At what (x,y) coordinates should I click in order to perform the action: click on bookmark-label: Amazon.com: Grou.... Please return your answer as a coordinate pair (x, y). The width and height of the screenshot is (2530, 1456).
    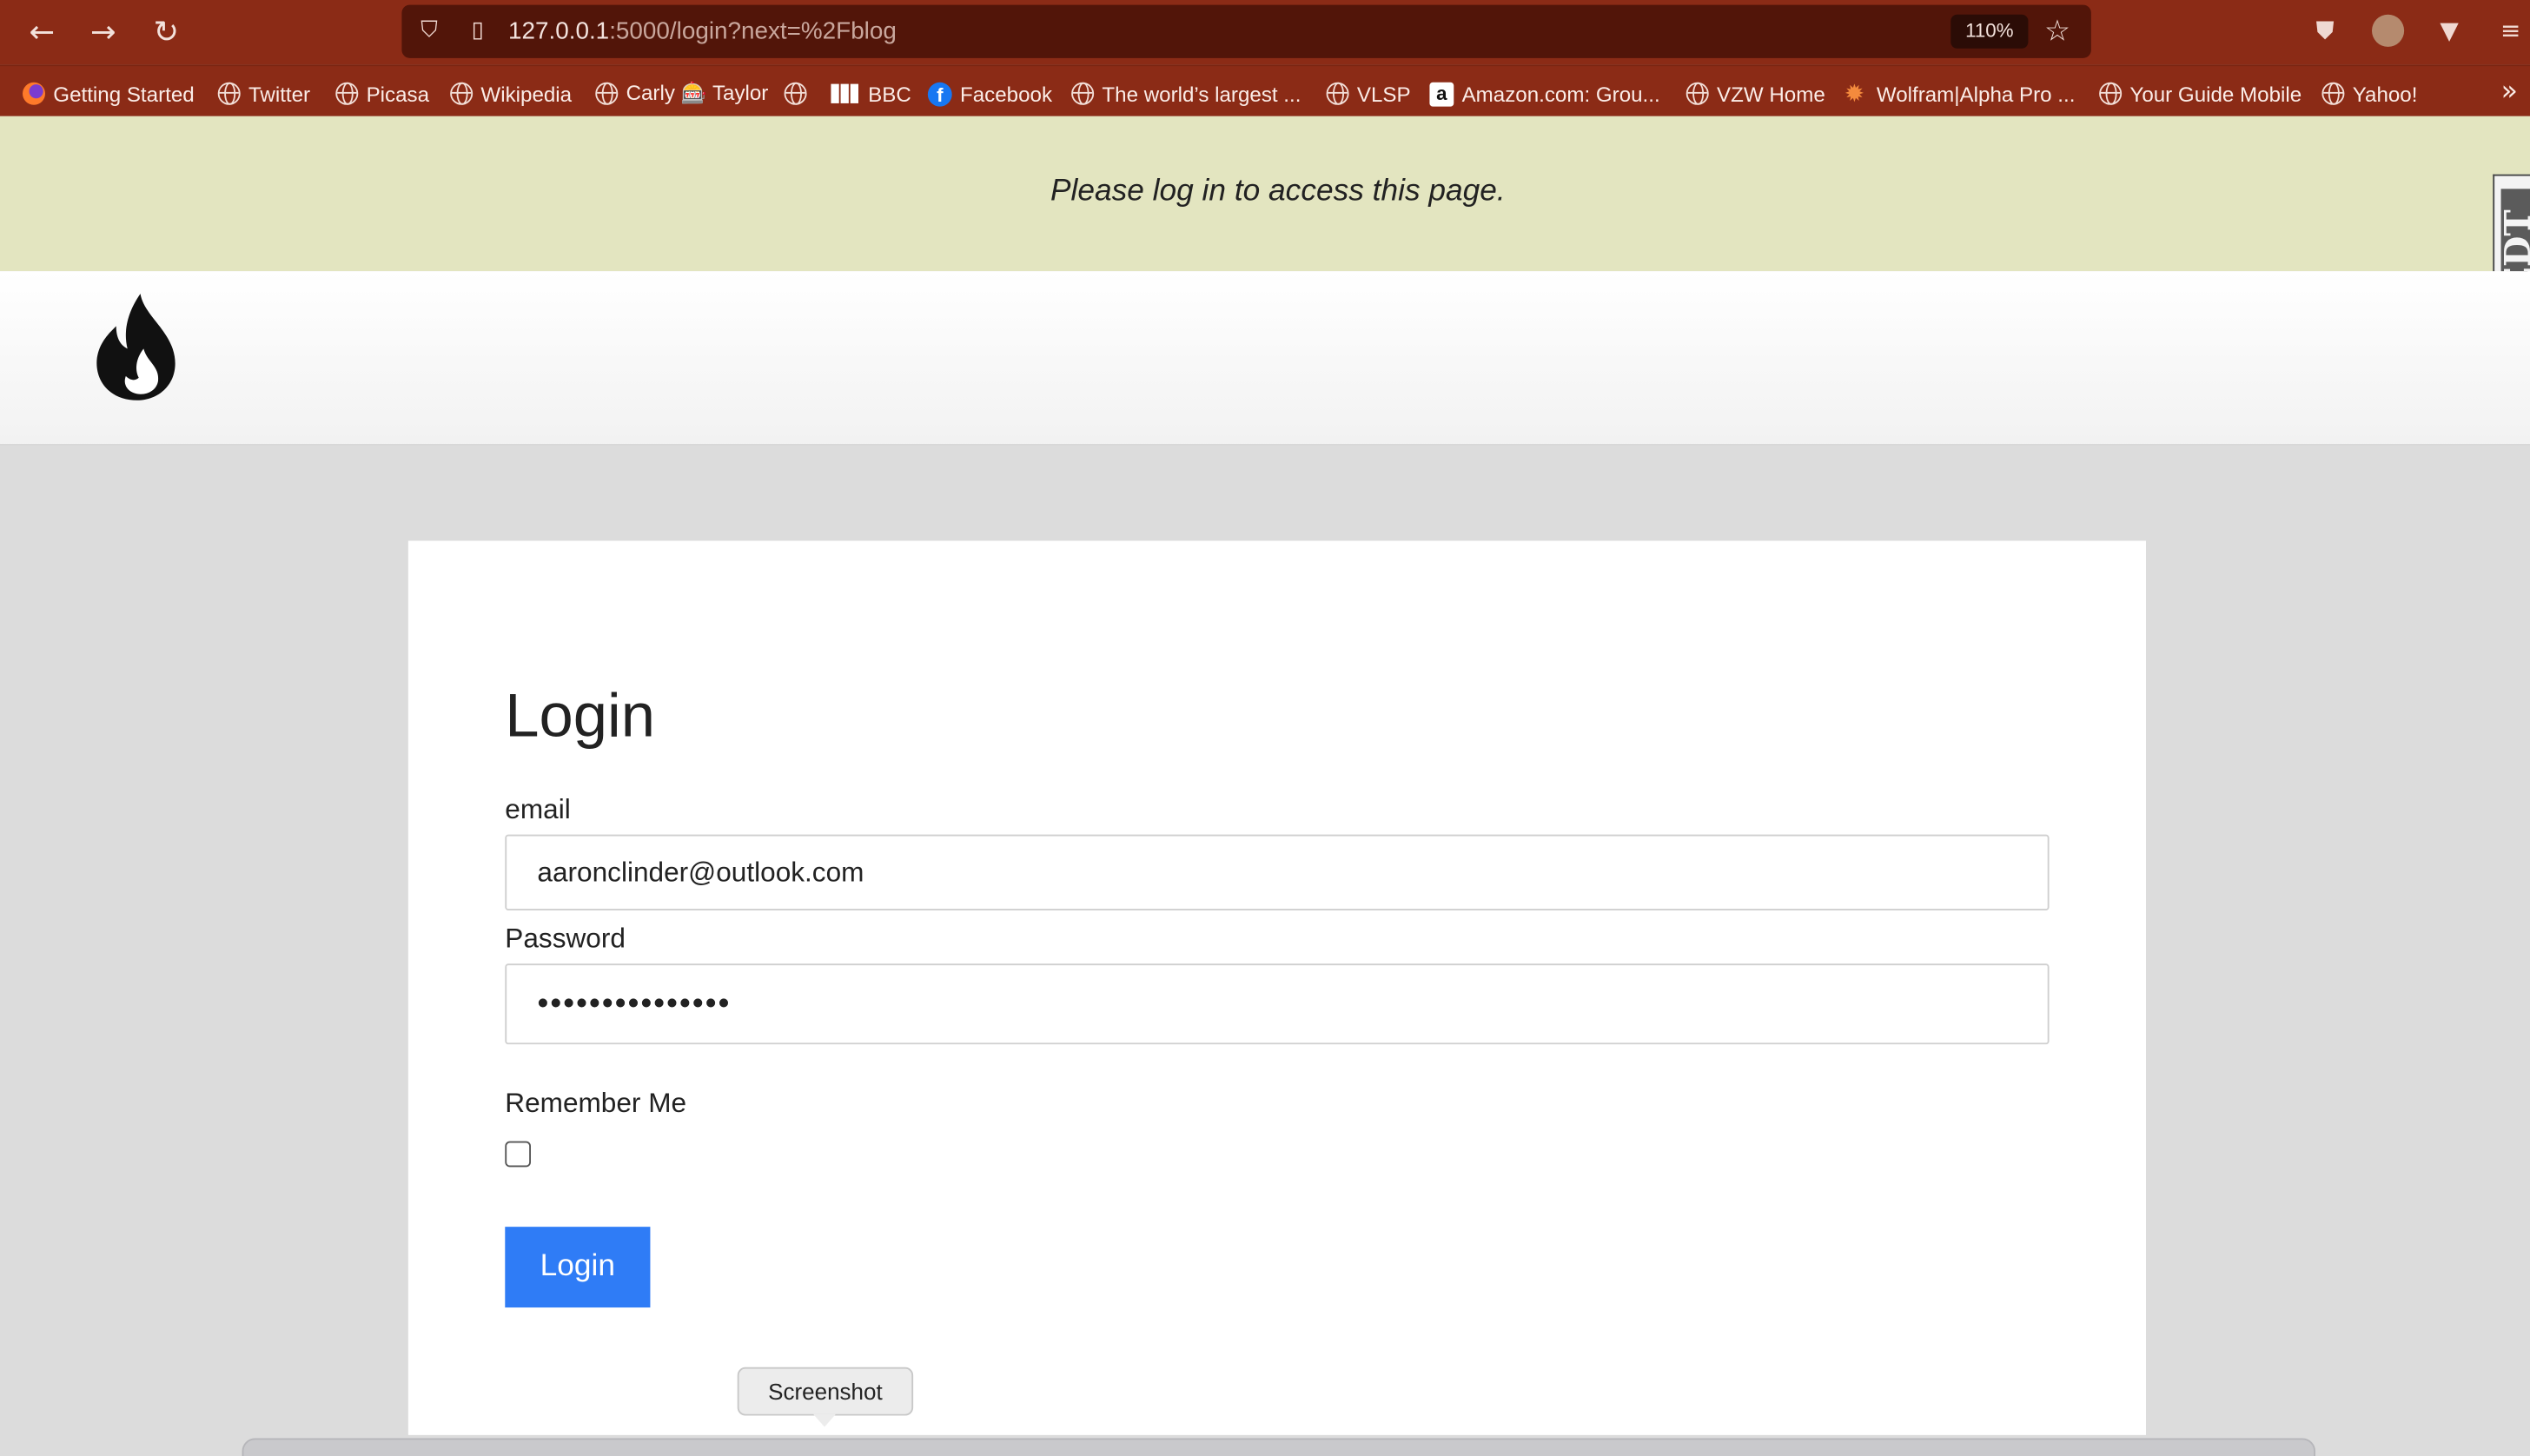
    Looking at the image, I should click on (1560, 93).